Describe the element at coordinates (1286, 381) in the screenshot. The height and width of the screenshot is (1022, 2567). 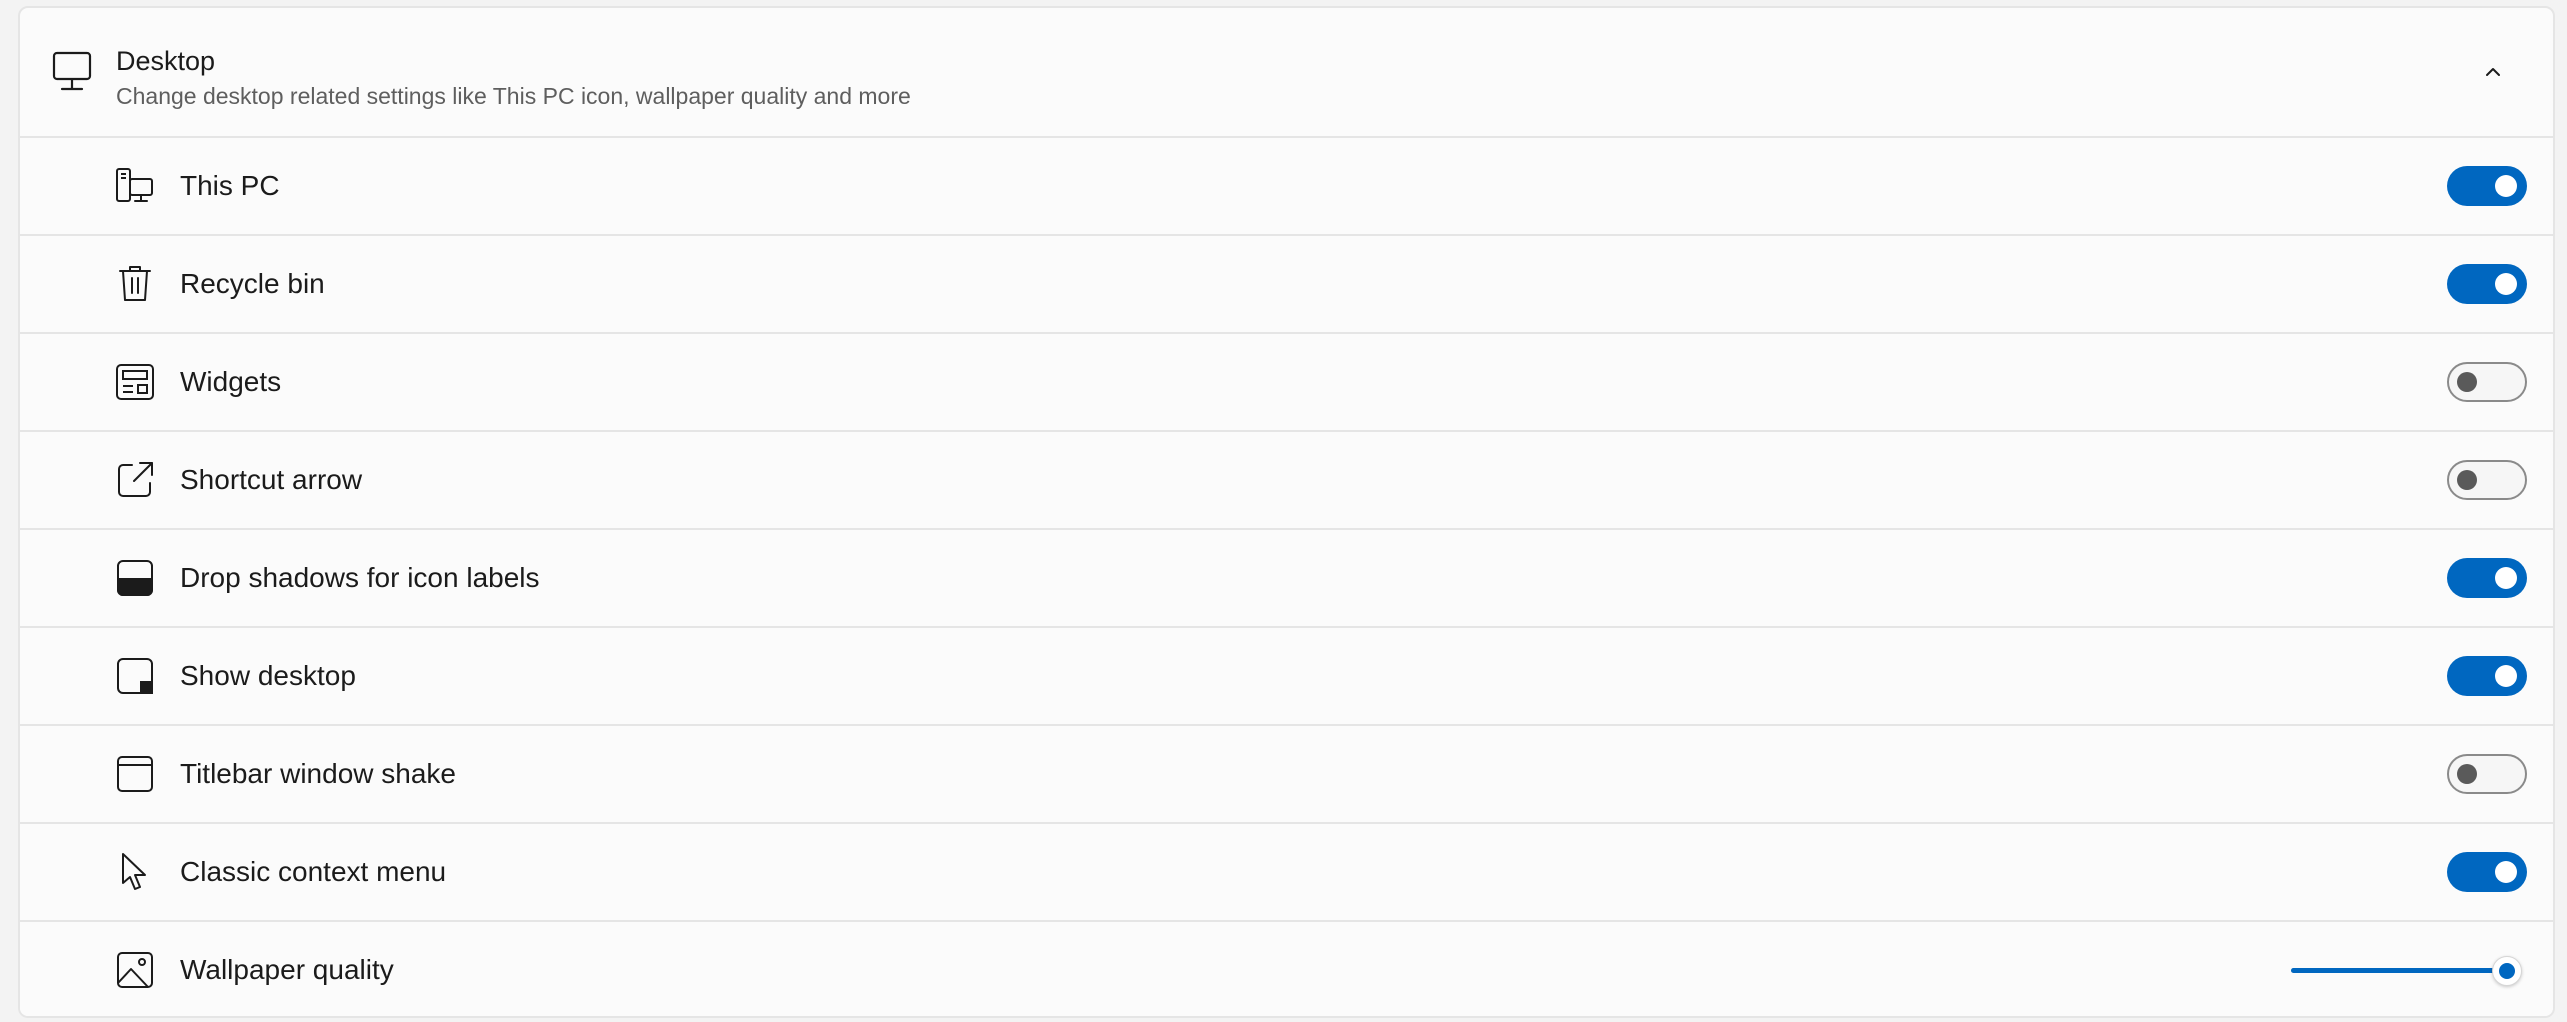
I see `setting-row-widgets: Widgets` at that location.